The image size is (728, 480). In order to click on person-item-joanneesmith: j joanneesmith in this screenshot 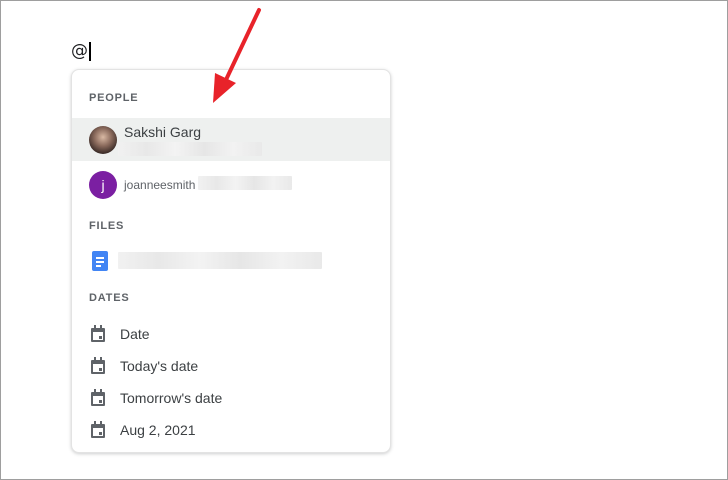, I will do `click(231, 185)`.